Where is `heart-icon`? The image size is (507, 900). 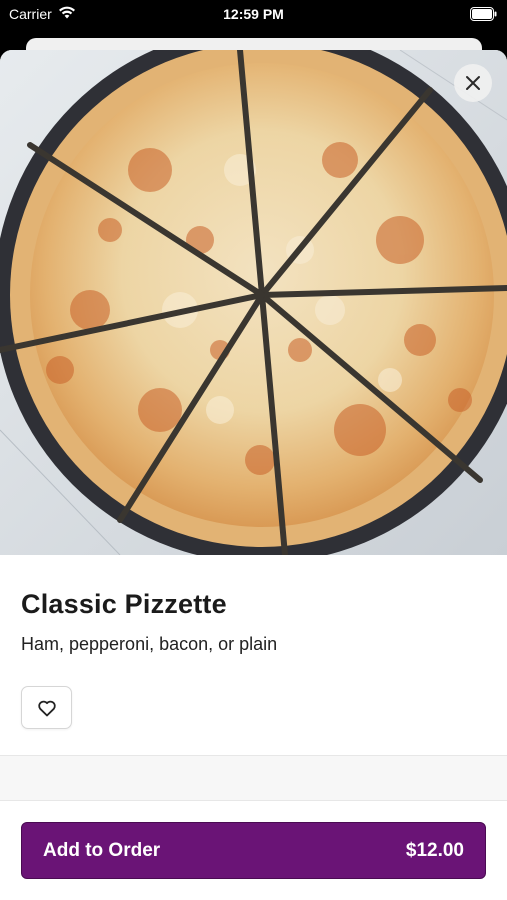
heart-icon is located at coordinates (46, 708).